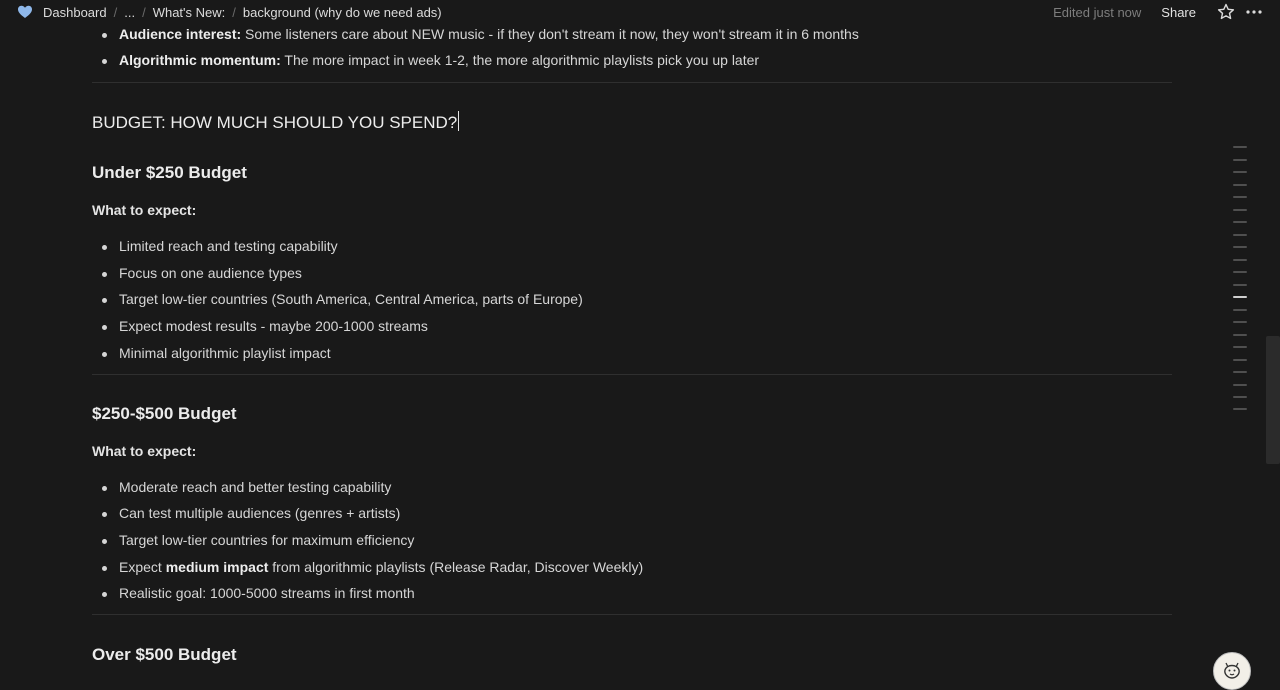  Describe the element at coordinates (1178, 12) in the screenshot. I see `share-button: Share` at that location.